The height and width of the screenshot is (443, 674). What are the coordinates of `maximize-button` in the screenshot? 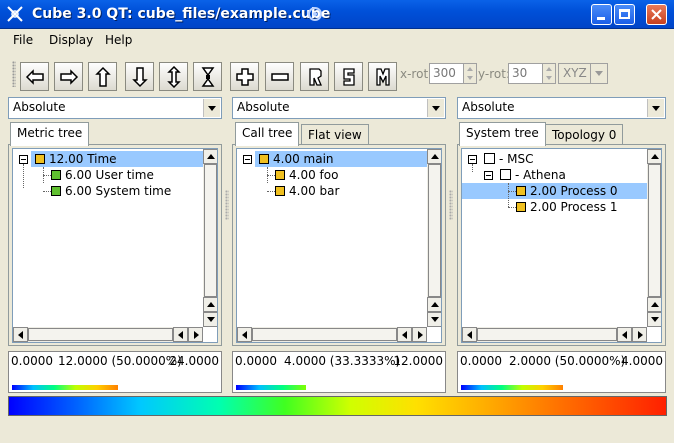 It's located at (624, 14).